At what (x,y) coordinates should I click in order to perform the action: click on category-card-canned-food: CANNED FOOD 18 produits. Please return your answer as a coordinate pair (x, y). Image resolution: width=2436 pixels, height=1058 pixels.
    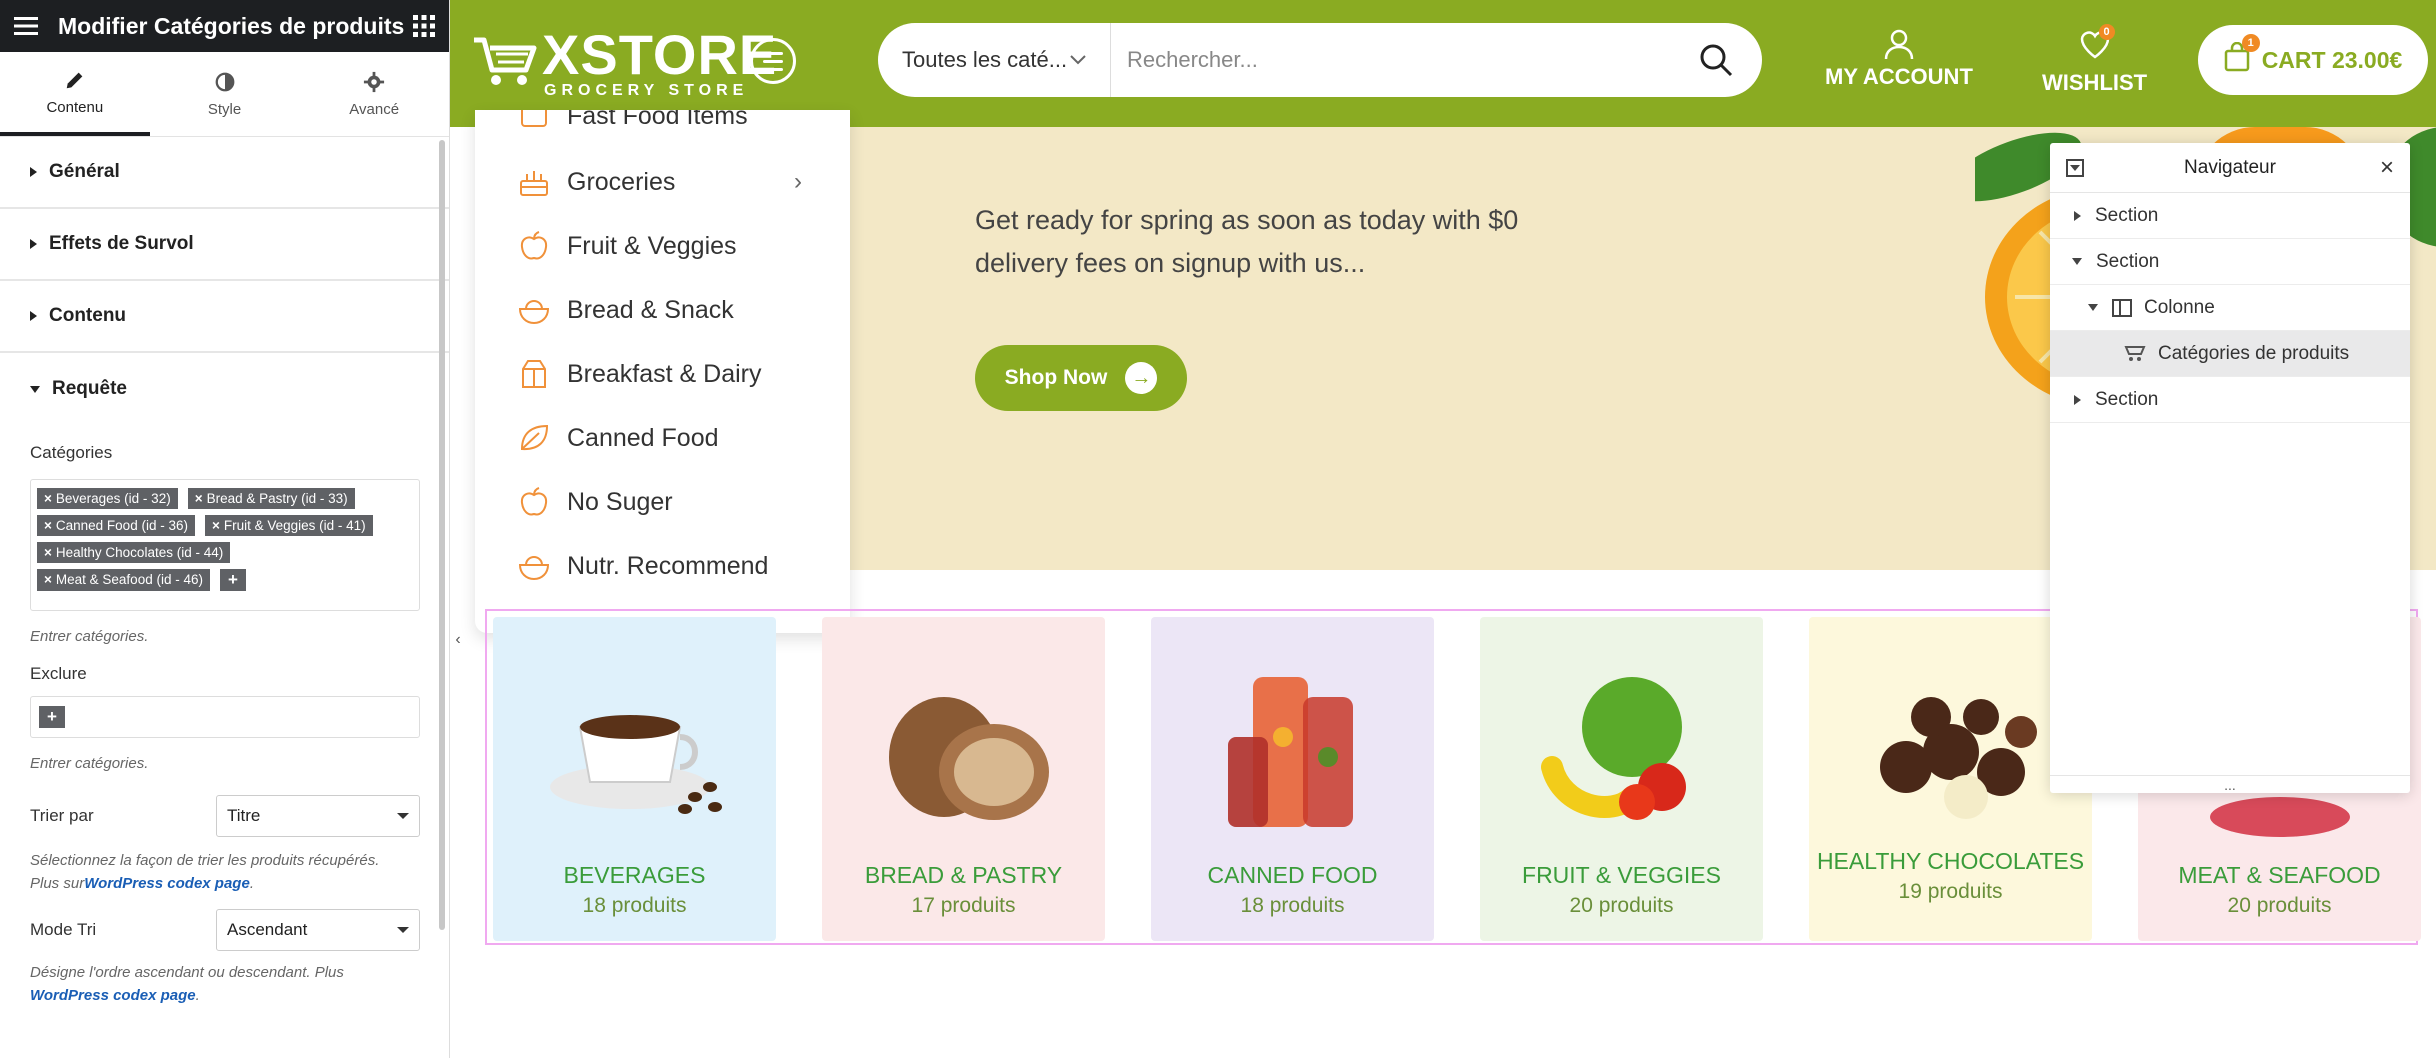
    Looking at the image, I should click on (1292, 779).